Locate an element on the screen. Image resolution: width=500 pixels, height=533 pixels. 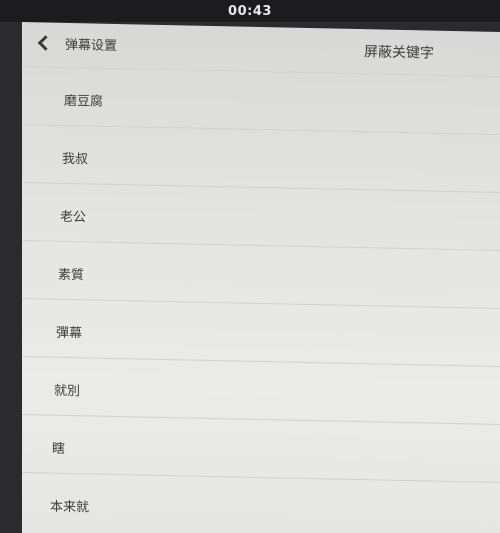
list-item: 本来就 is located at coordinates (261, 502).